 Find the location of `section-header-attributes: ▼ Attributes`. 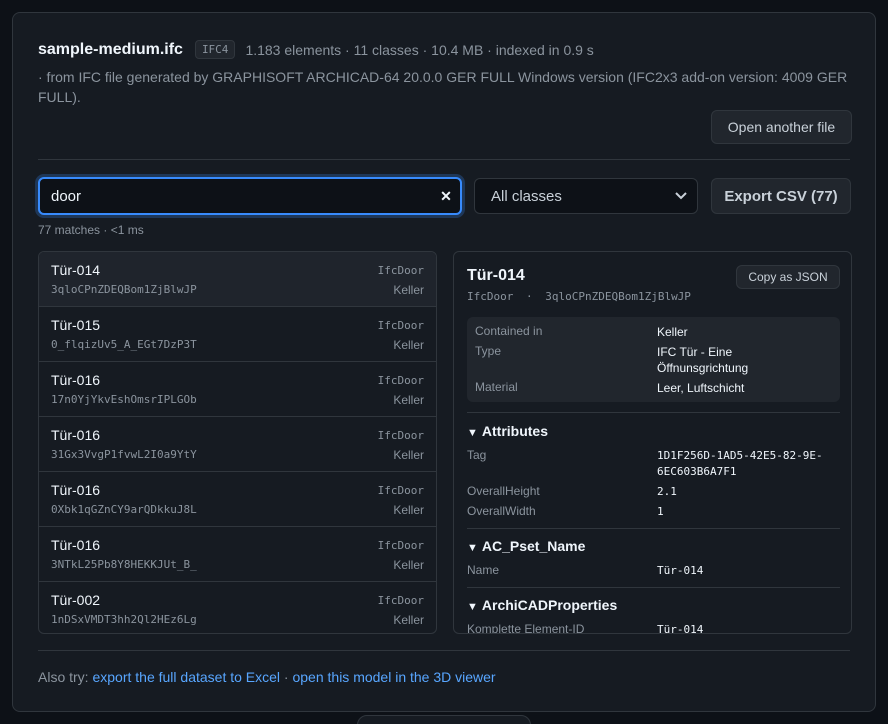

section-header-attributes: ▼ Attributes is located at coordinates (507, 431).